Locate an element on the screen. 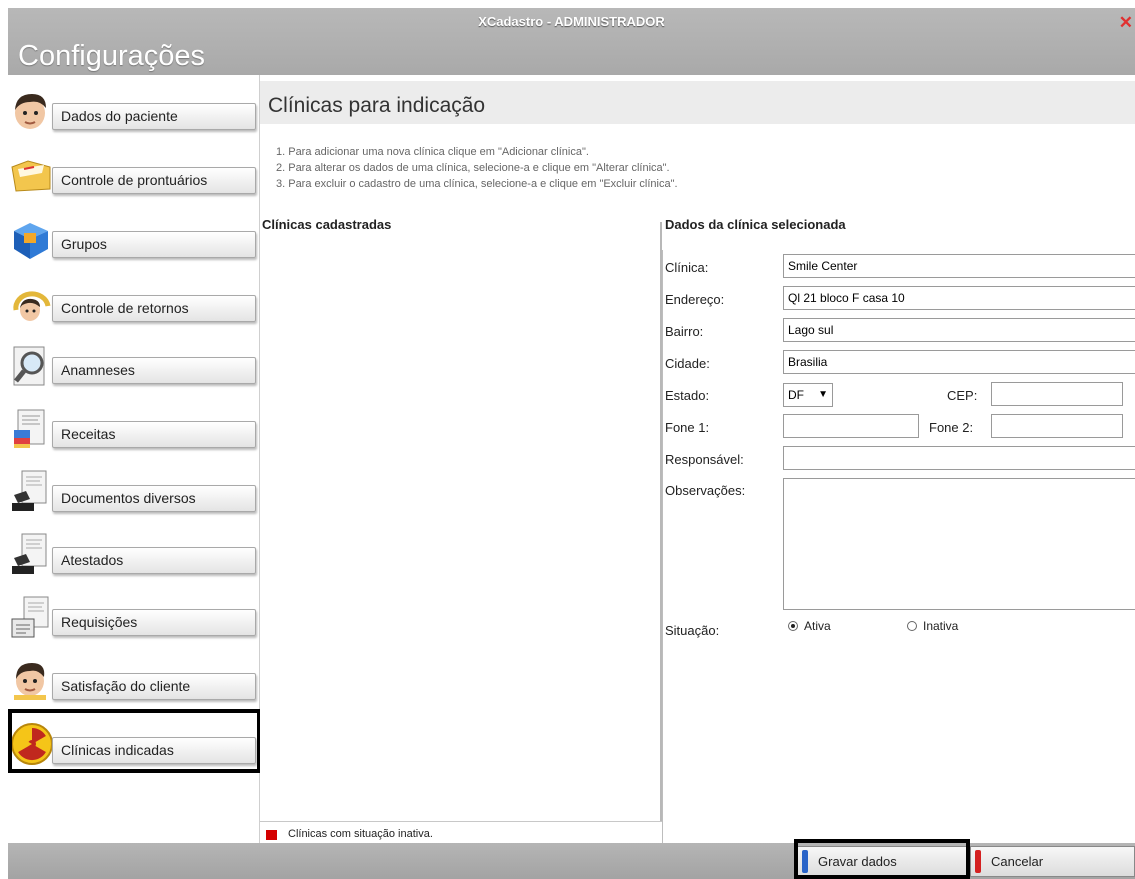  close-icon: ✕ is located at coordinates (1126, 23).